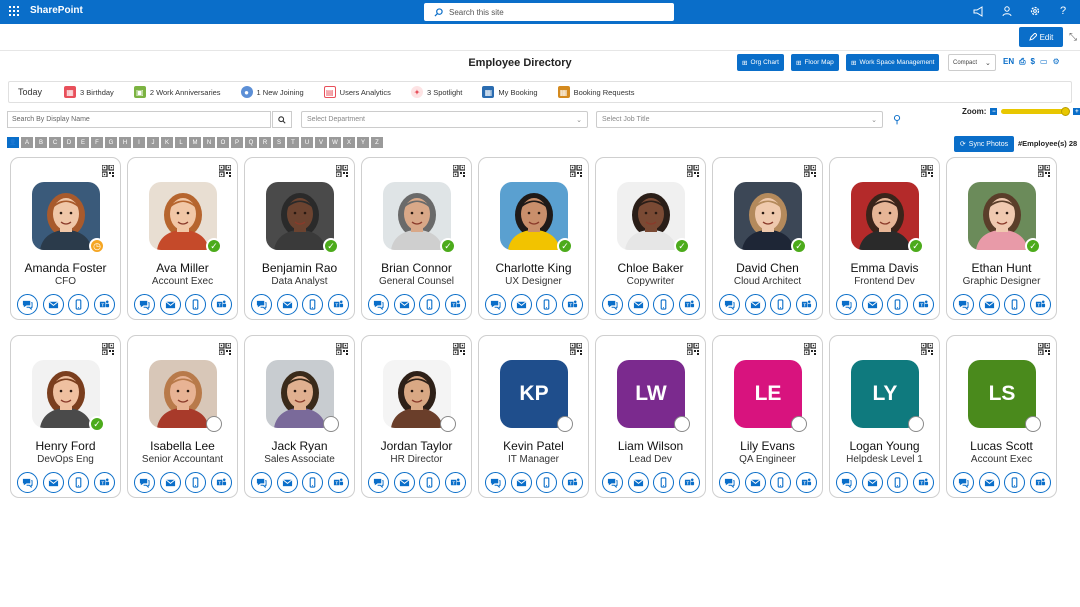 The height and width of the screenshot is (607, 1080). Describe the element at coordinates (83, 142) in the screenshot. I see `alphabet-letter-e: E` at that location.